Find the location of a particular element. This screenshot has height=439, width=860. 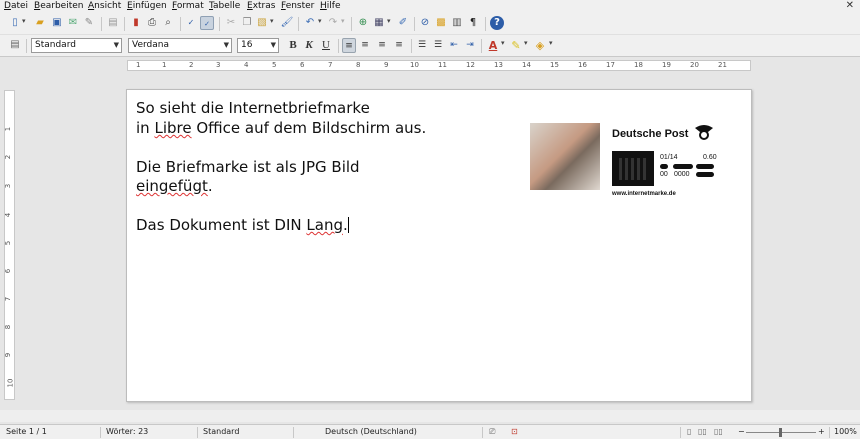

horizontal-scrollbar is located at coordinates (430, 416).